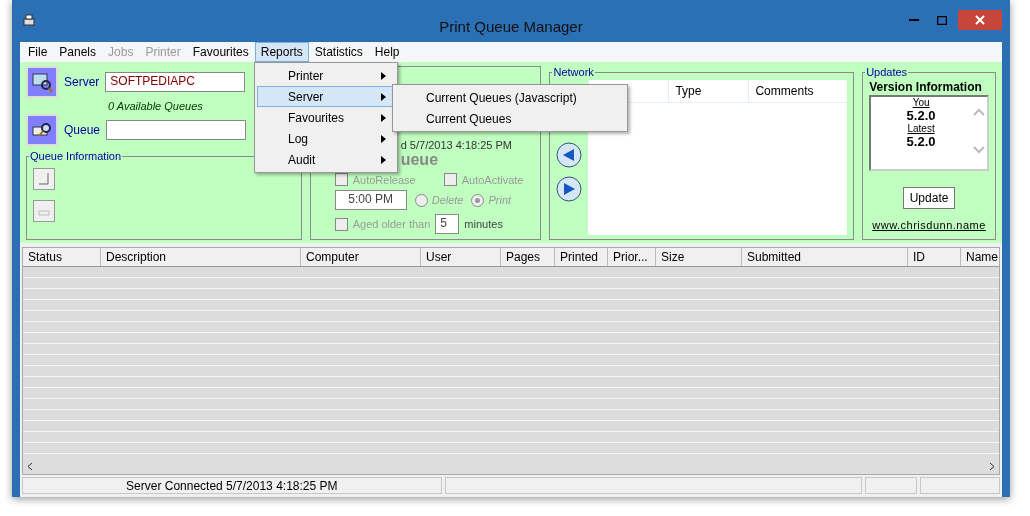  I want to click on printer-icon, so click(29, 21).